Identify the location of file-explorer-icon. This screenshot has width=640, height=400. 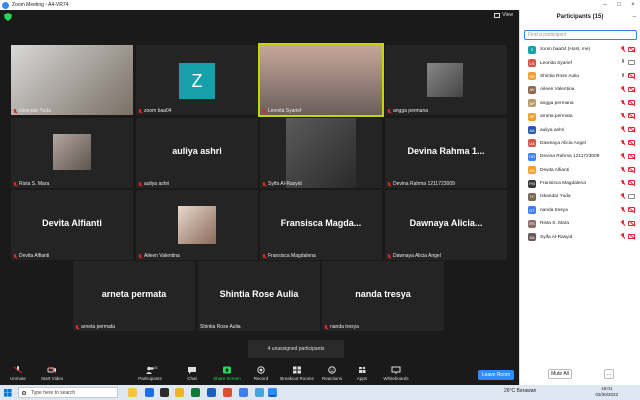
(179, 392).